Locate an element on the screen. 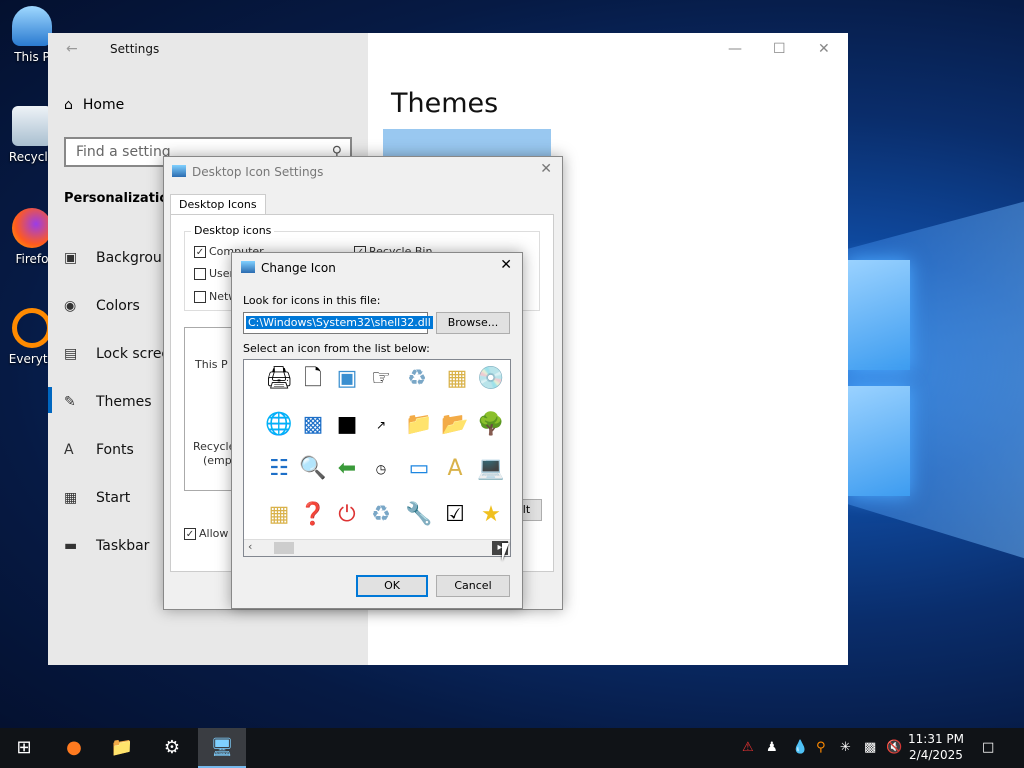  firefox-icon: ● is located at coordinates (74, 747).